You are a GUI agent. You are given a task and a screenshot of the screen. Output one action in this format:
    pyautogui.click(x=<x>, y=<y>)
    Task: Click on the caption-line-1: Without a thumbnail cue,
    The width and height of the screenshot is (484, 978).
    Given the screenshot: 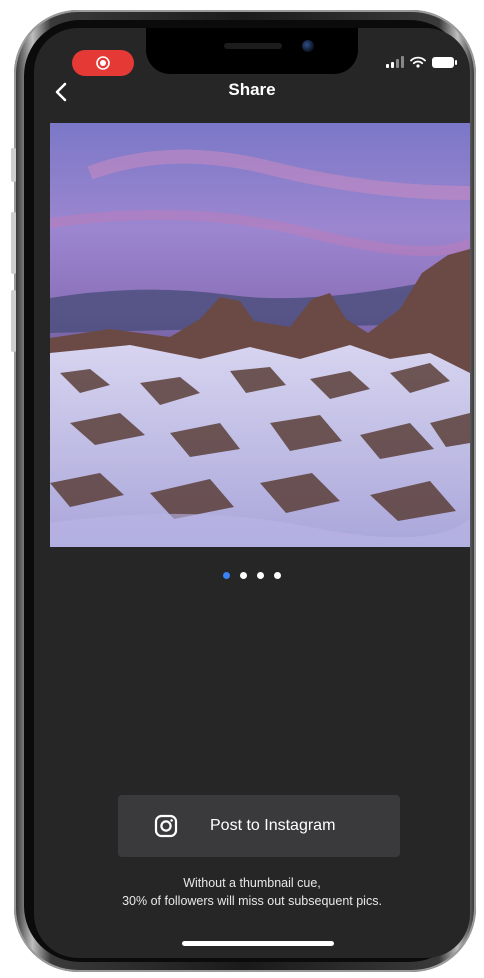 What is the action you would take?
    pyautogui.click(x=252, y=883)
    